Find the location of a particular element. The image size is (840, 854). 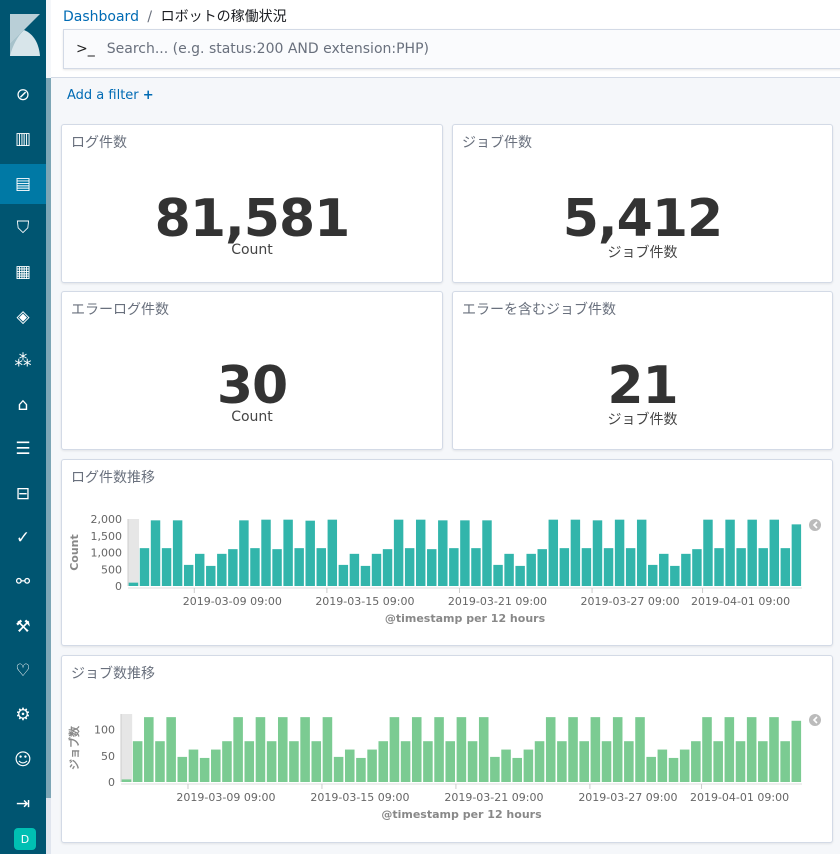

sidebar-item-graph: ⚯ is located at coordinates (23, 582).